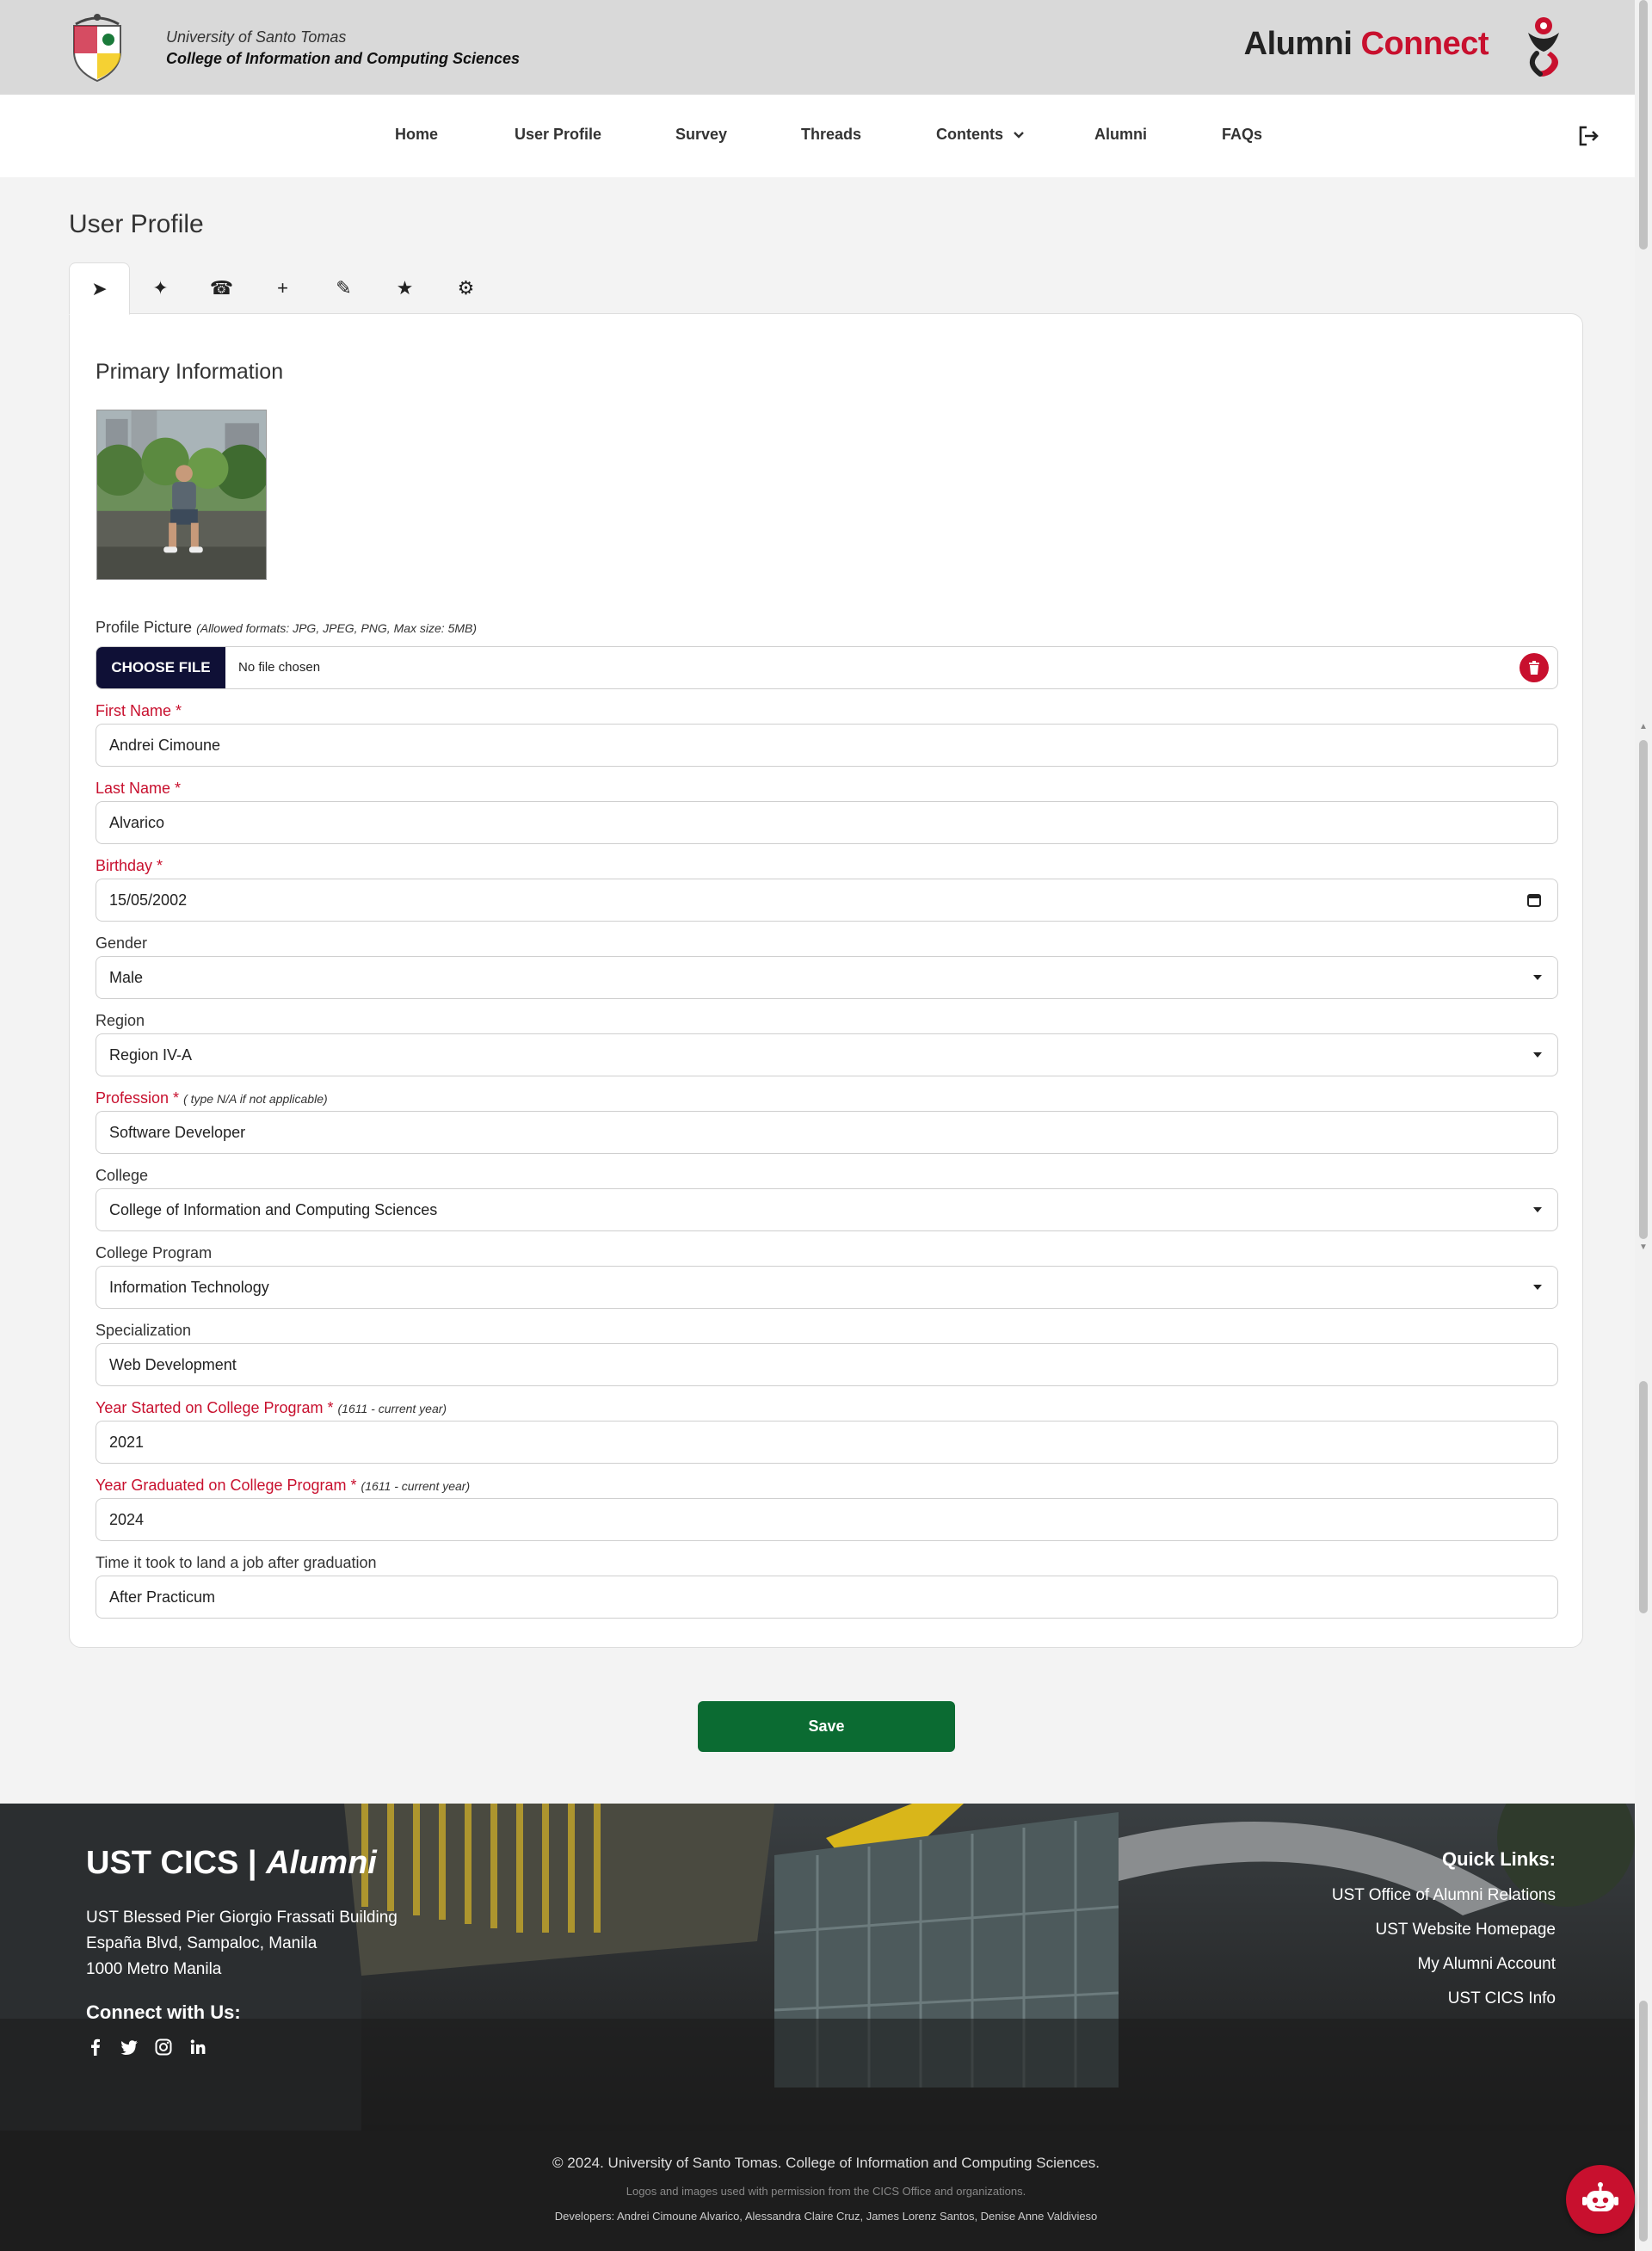 The height and width of the screenshot is (2251, 1652). What do you see at coordinates (321, 1863) in the screenshot?
I see `footer-title-part2: Alumni` at bounding box center [321, 1863].